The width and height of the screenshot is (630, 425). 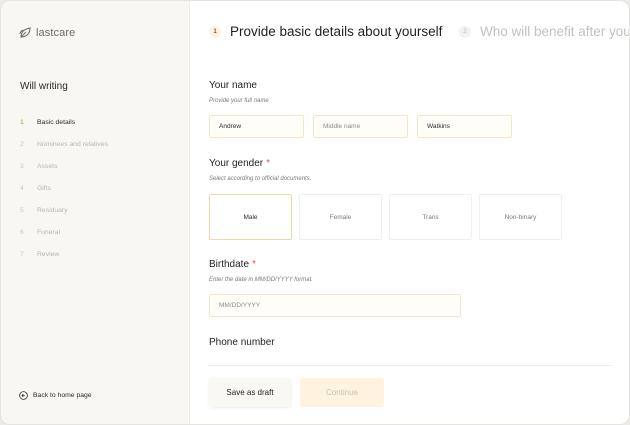 I want to click on header-step-next: 2 Who will benefit after you, so click(x=544, y=31).